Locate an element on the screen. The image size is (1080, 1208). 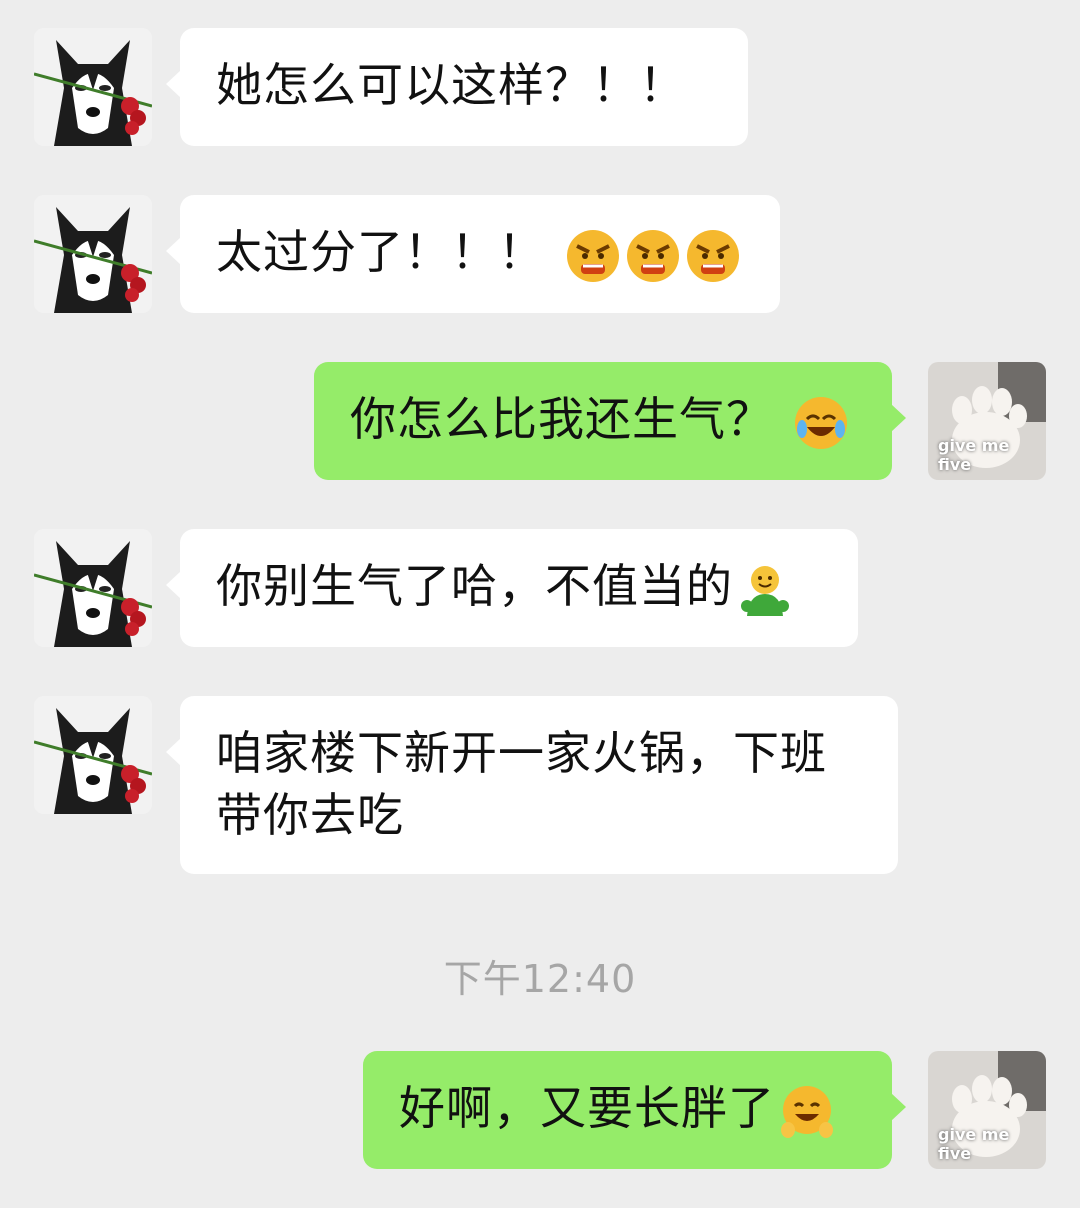
chat-timestamp: 下午12:40 is located at coordinates (540, 979).